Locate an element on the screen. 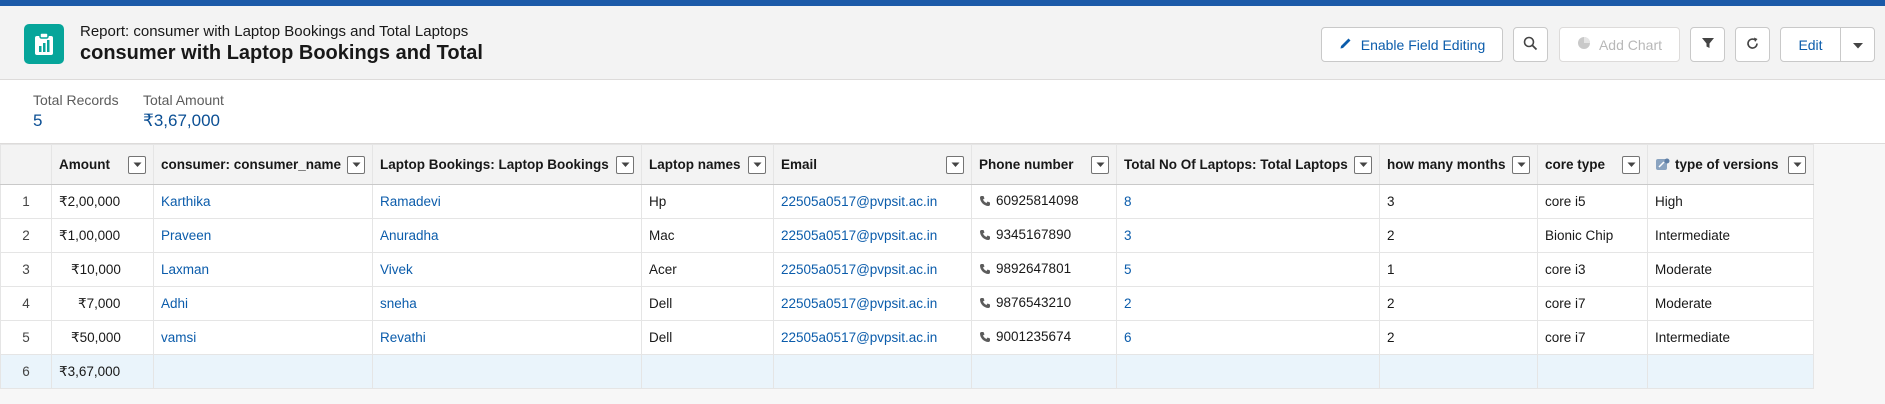  pencil-icon is located at coordinates (1346, 44).